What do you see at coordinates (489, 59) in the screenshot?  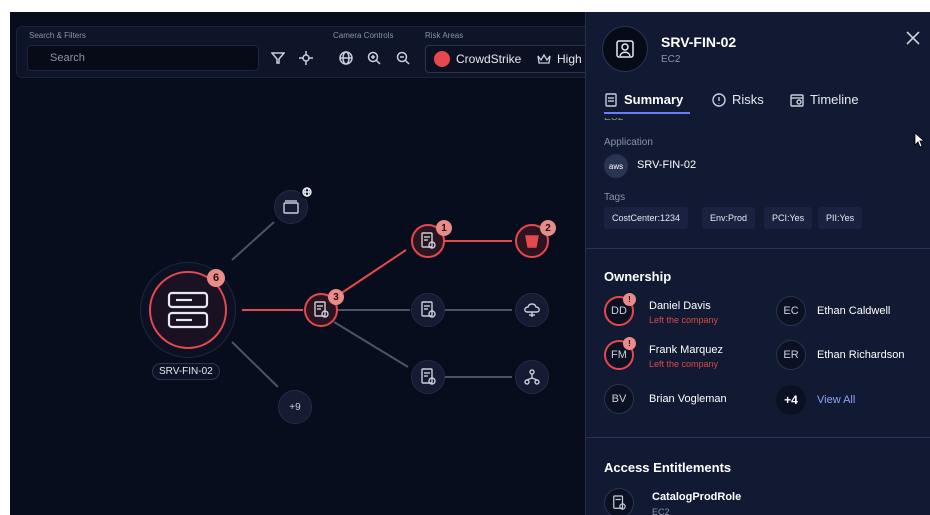 I see `risk-crowdstrike-label: CrowdStrike` at bounding box center [489, 59].